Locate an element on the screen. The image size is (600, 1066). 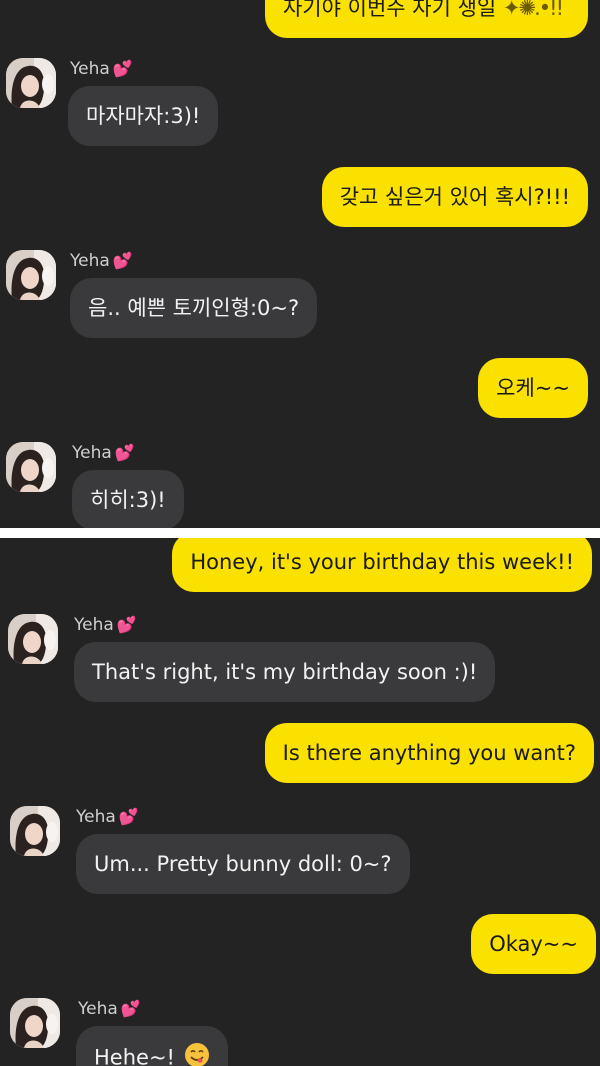
message-bubble-received: 음.. 예쁜 토끼인형:0~? is located at coordinates (194, 308).